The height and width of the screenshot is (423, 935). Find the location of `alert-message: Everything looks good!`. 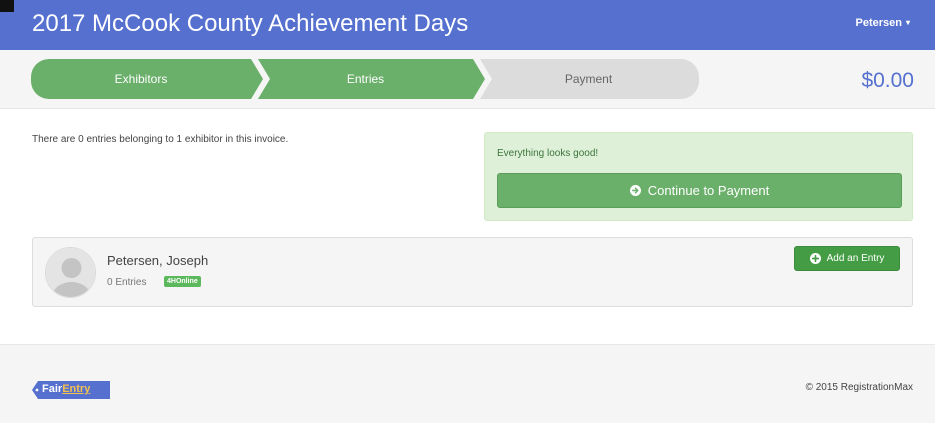

alert-message: Everything looks good! is located at coordinates (548, 153).